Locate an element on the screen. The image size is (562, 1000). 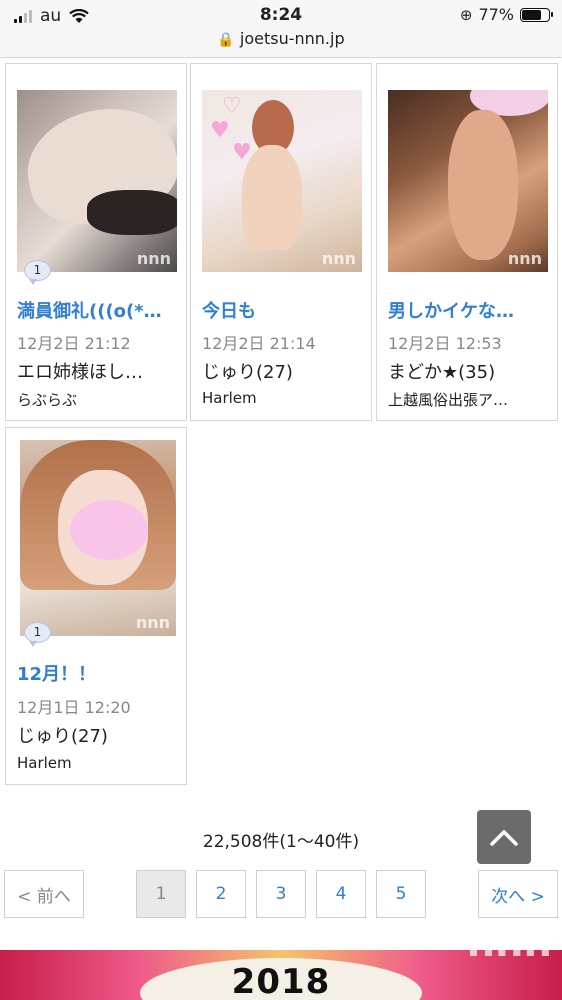
url-text: joetsu-nnn.jp is located at coordinates (292, 38).